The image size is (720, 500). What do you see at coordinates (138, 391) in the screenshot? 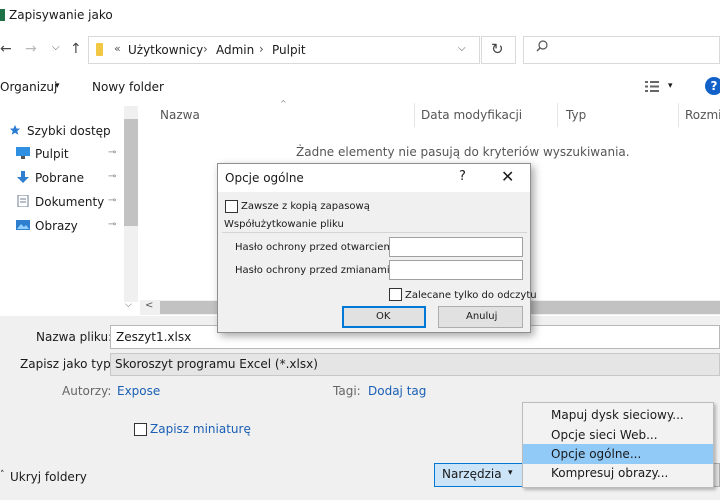
I see `authors-field: Expose` at bounding box center [138, 391].